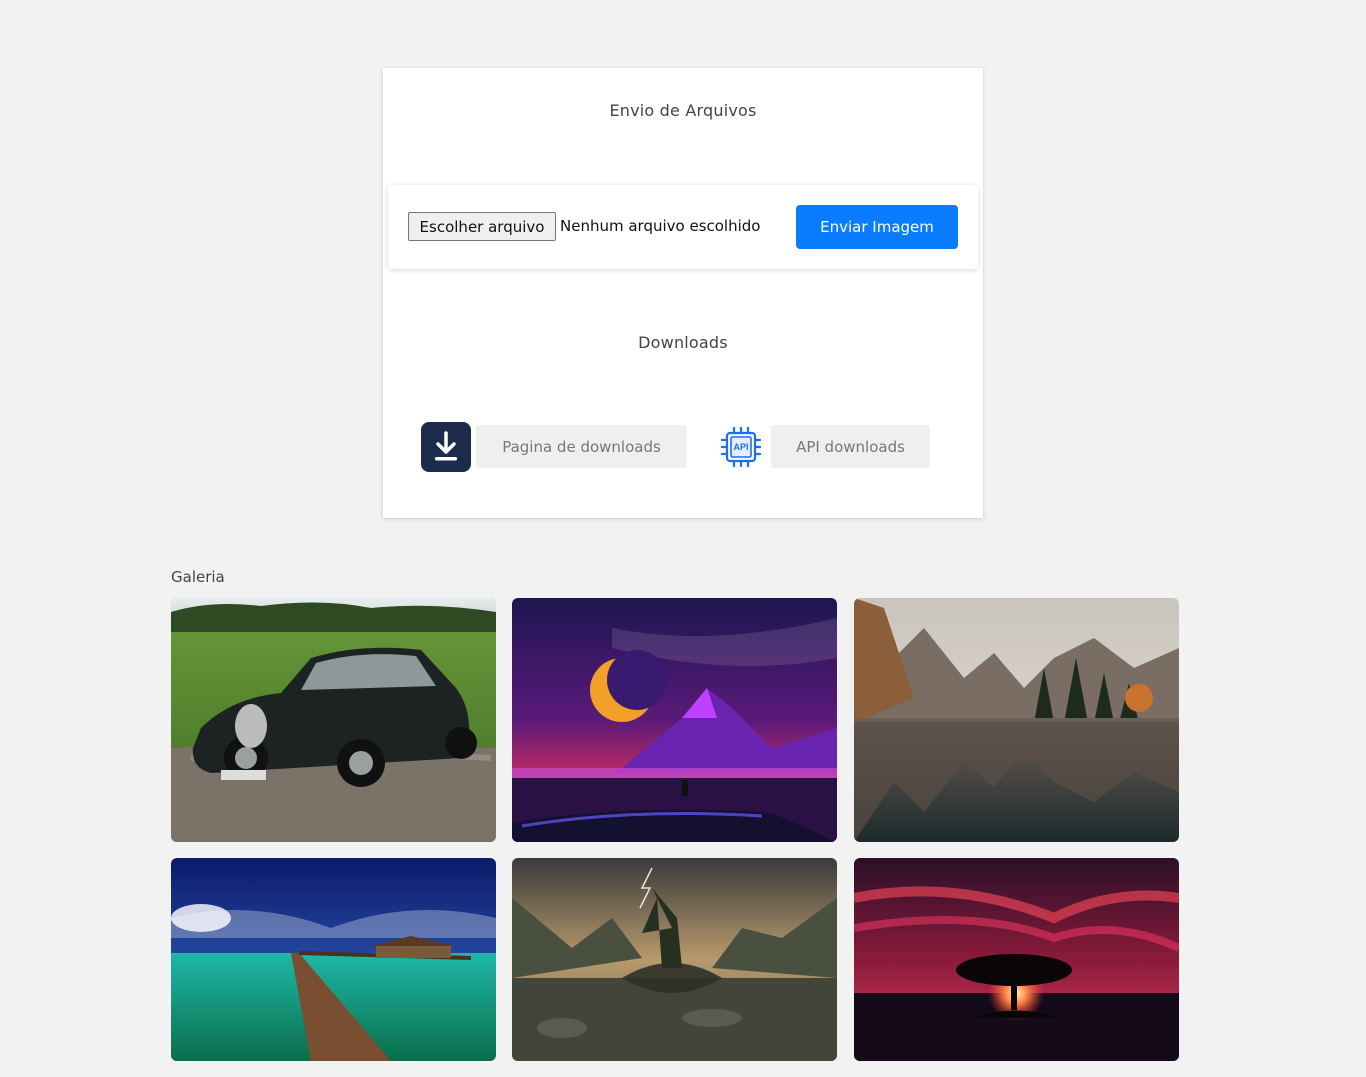  What do you see at coordinates (446, 447) in the screenshot?
I see `download-icon` at bounding box center [446, 447].